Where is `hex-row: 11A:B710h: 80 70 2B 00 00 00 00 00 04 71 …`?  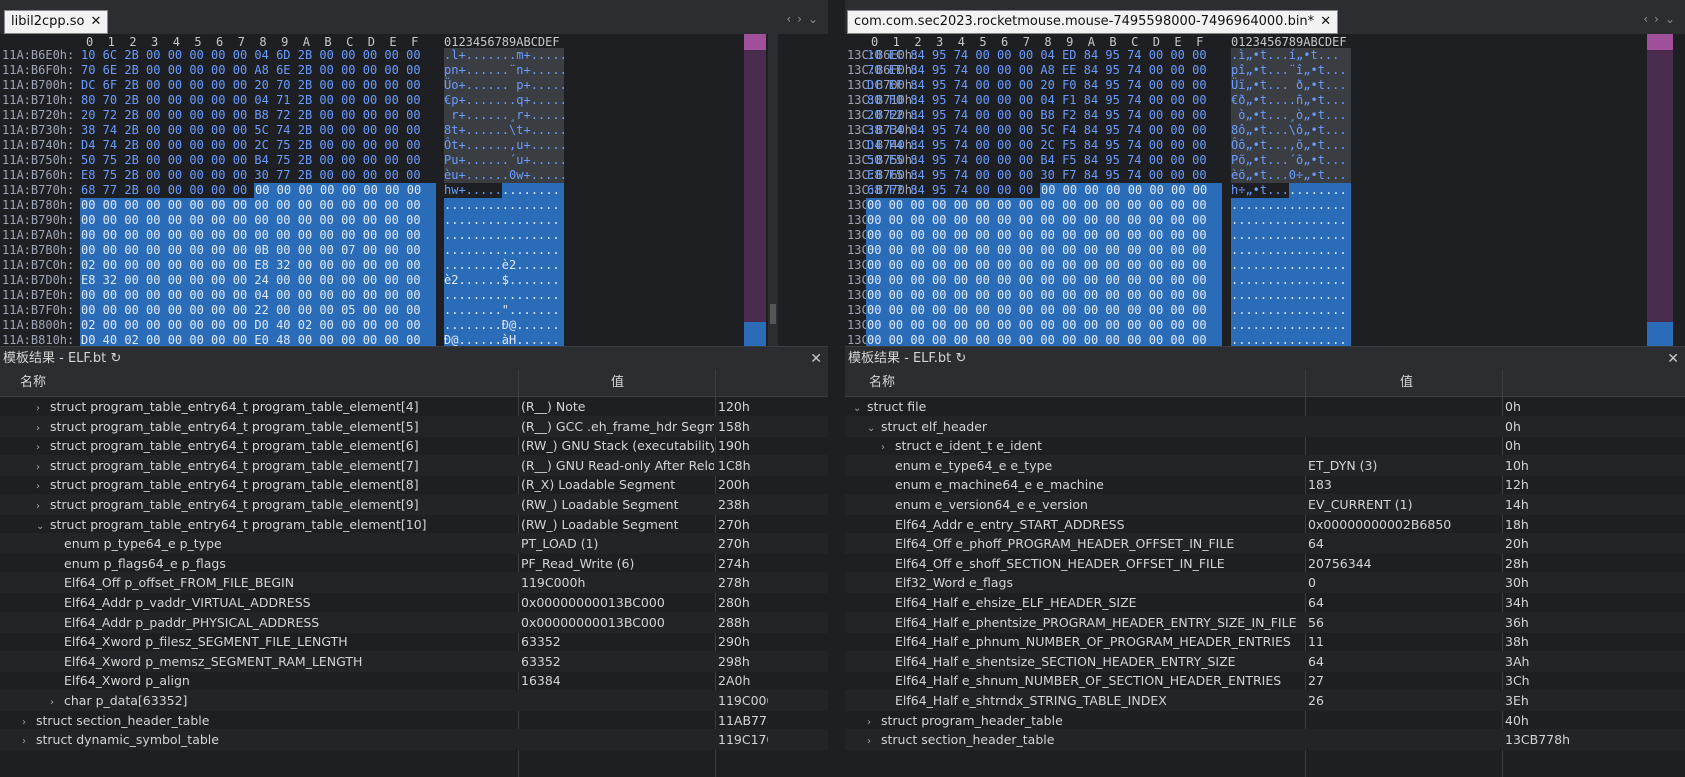
hex-row: 11A:B710h: 80 70 2B 00 00 00 00 00 04 71 … is located at coordinates (414, 100).